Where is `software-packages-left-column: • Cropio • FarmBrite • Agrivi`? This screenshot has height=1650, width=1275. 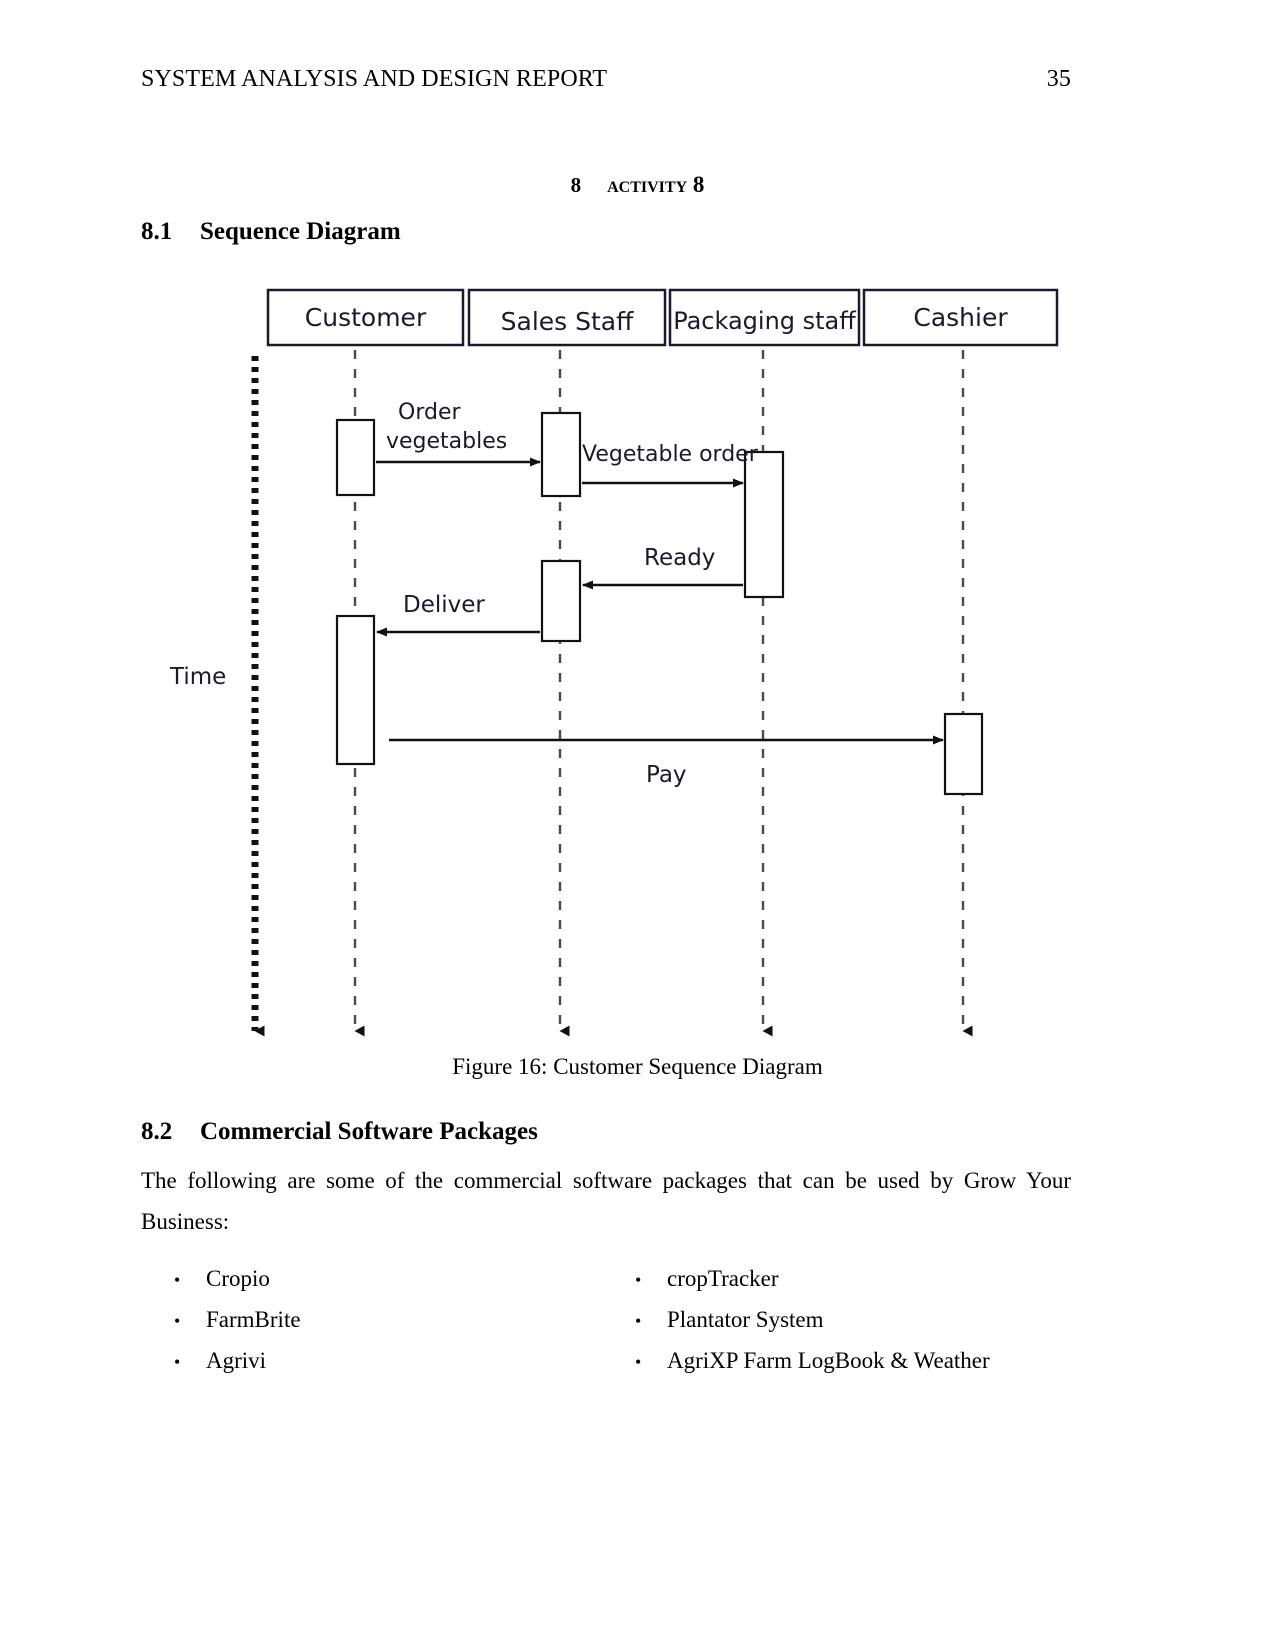 software-packages-left-column: • Cropio • FarmBrite • Agrivi is located at coordinates (373, 1319).